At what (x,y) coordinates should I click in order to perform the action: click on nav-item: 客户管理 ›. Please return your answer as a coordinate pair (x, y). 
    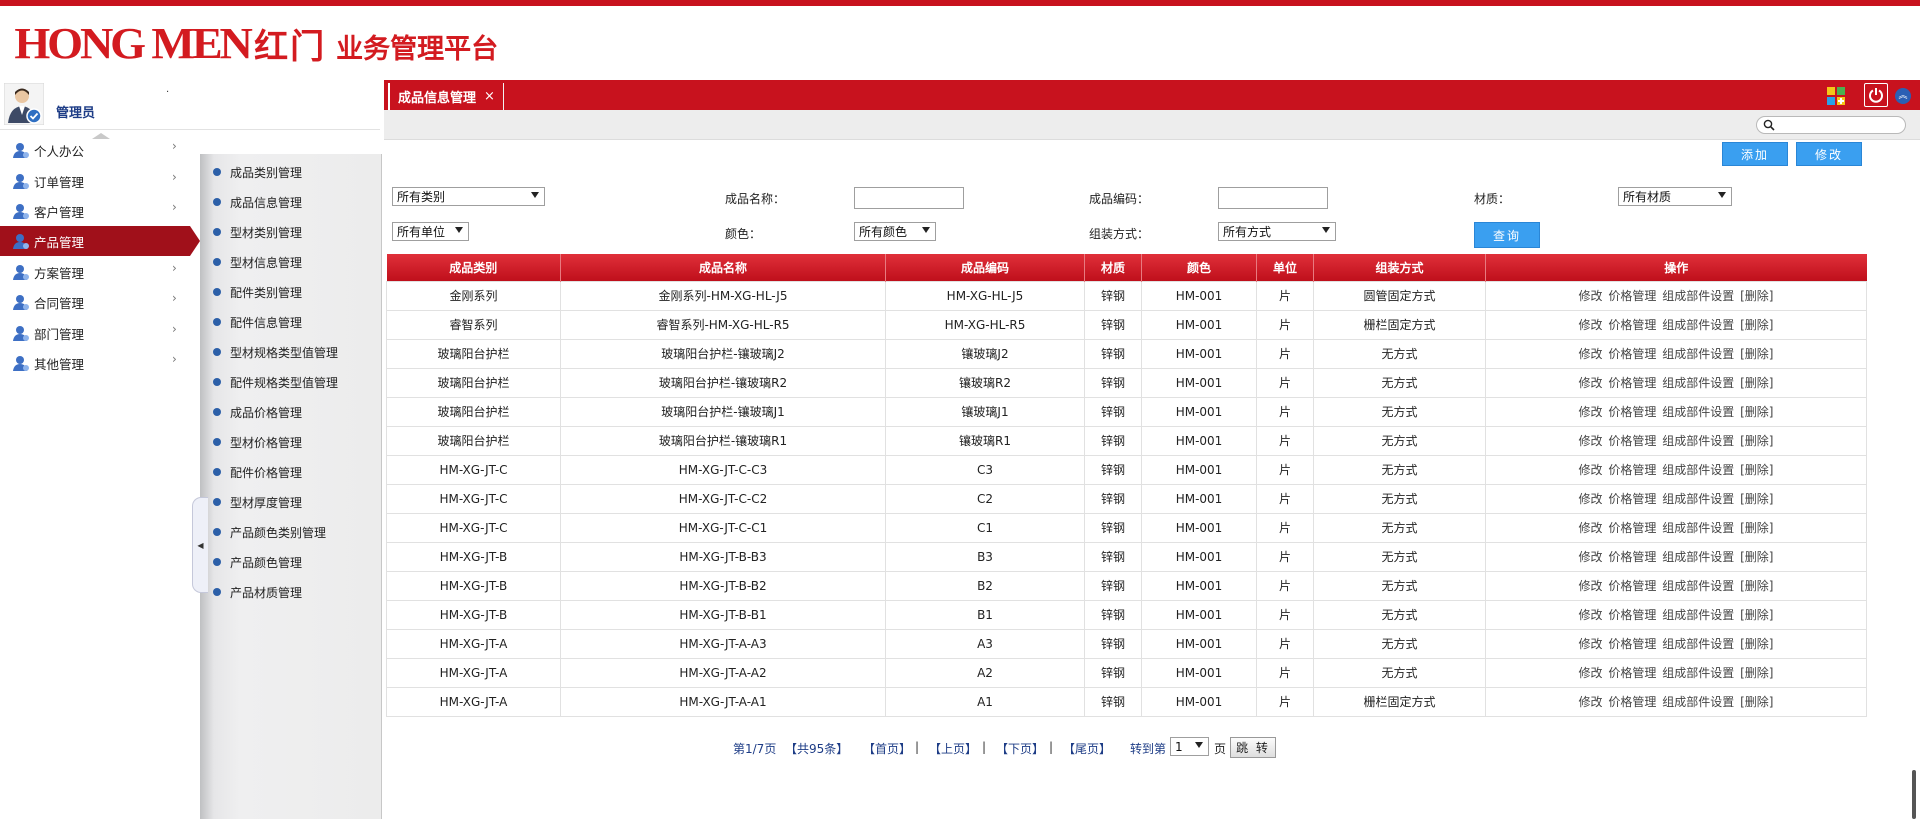
    Looking at the image, I should click on (100, 211).